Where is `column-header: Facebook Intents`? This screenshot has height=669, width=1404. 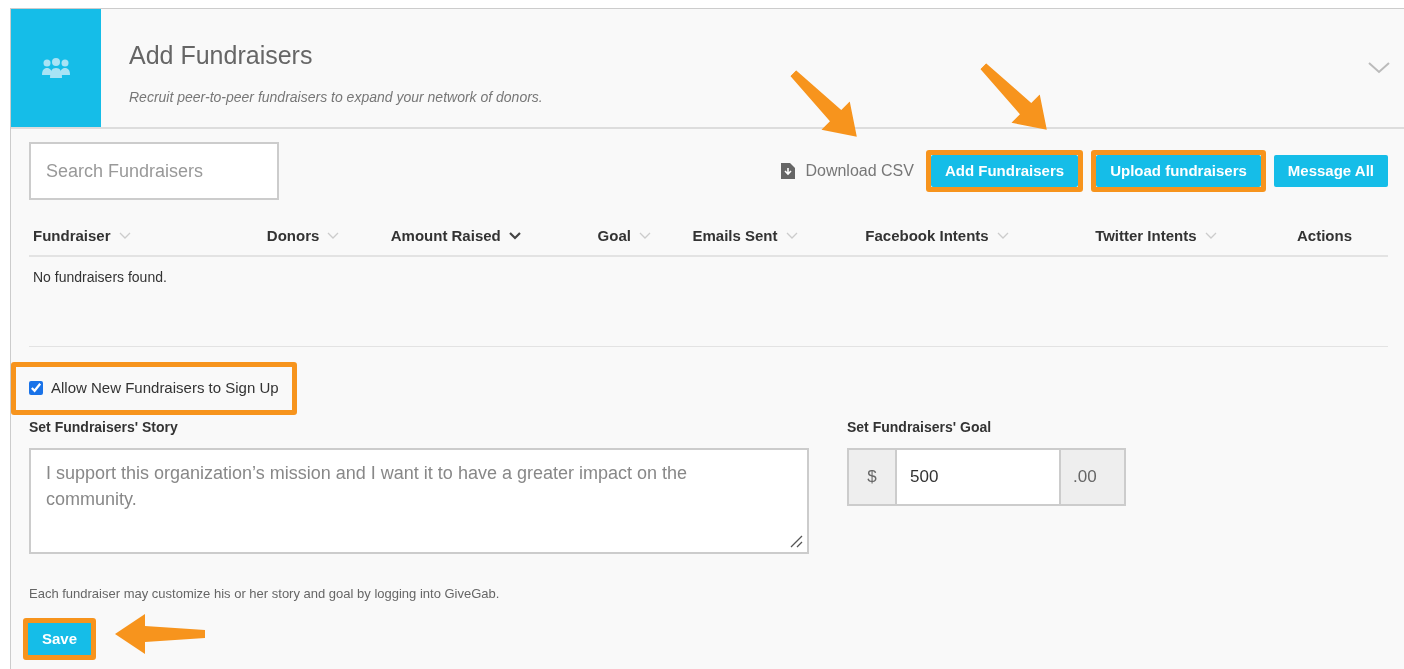
column-header: Facebook Intents is located at coordinates (927, 236).